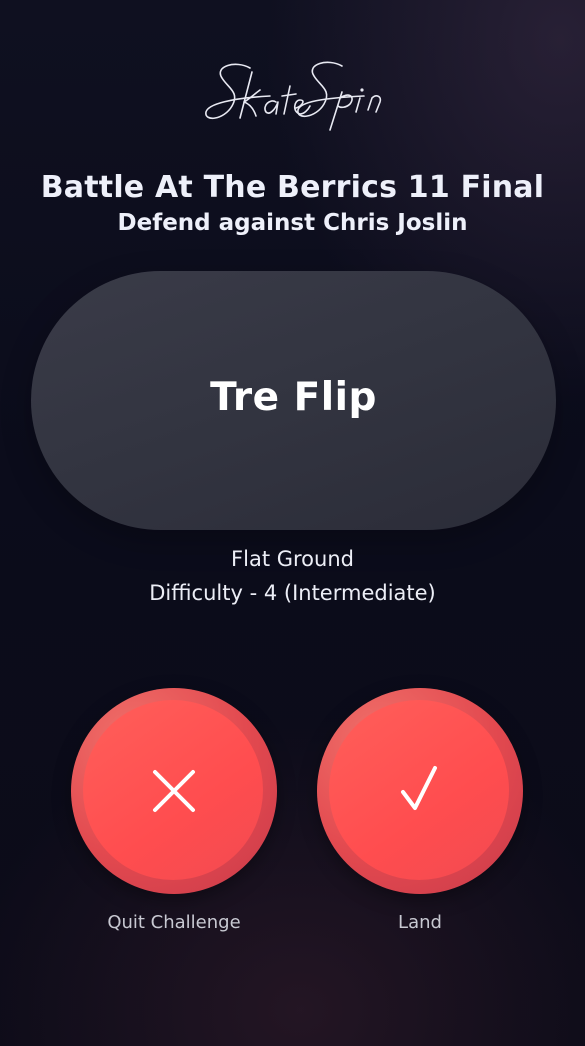  I want to click on land-button, so click(420, 791).